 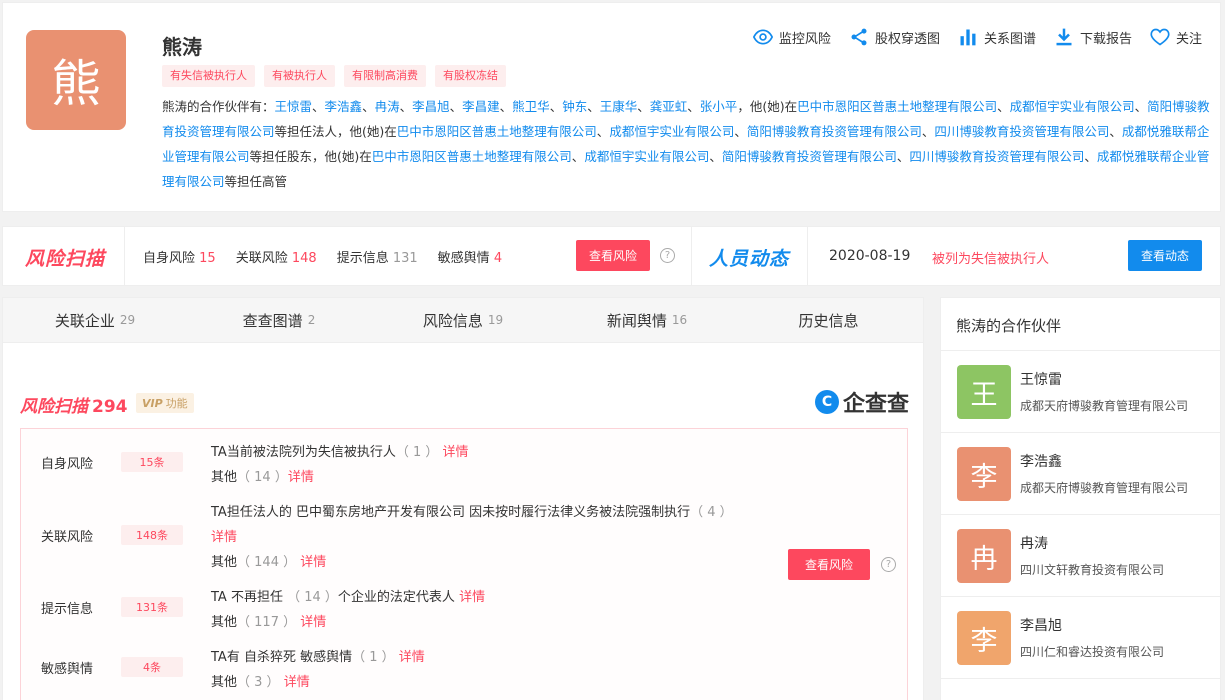 I want to click on vip-text: 功能, so click(x=176, y=403).